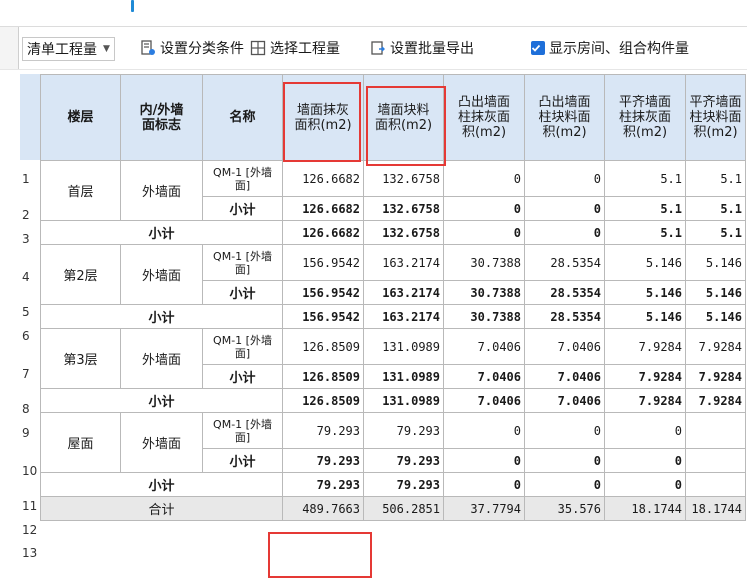 The height and width of the screenshot is (588, 747). Describe the element at coordinates (484, 117) in the screenshot. I see `col-header-conv-col-plaster: 凸出墙面 柱抹灰面 积(m2)` at that location.